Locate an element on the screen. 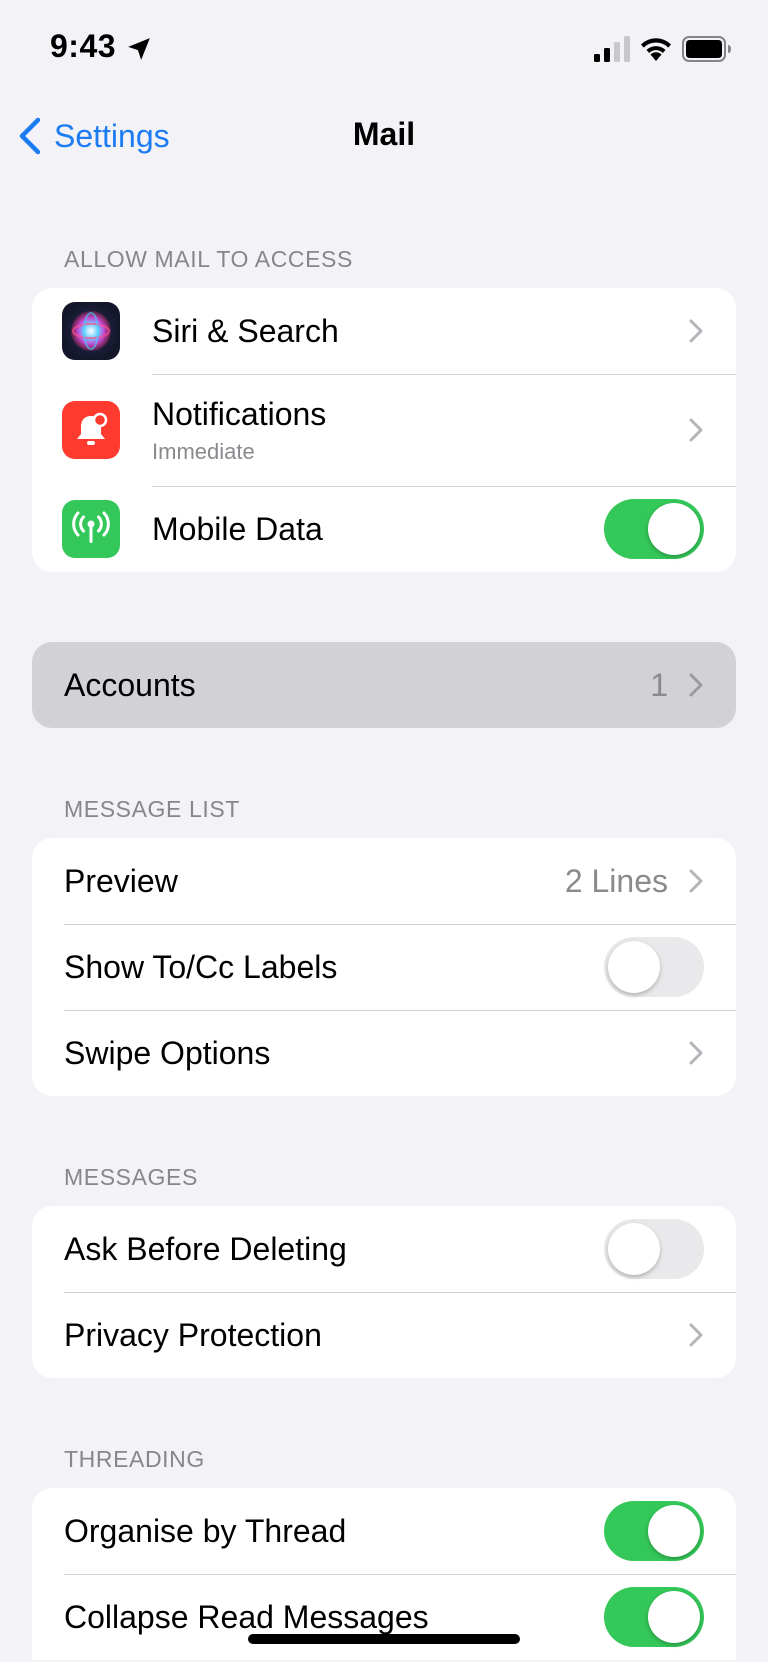 The width and height of the screenshot is (768, 1662). siri-icon is located at coordinates (91, 331).